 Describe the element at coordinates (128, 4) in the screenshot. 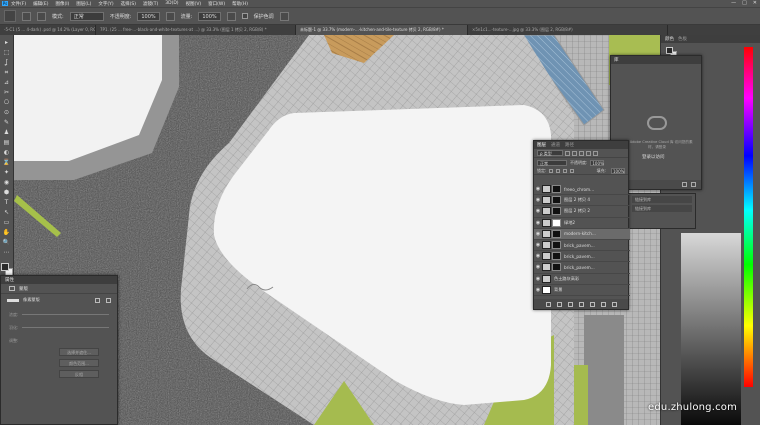

I see `menu-select: 选择(S)` at that location.